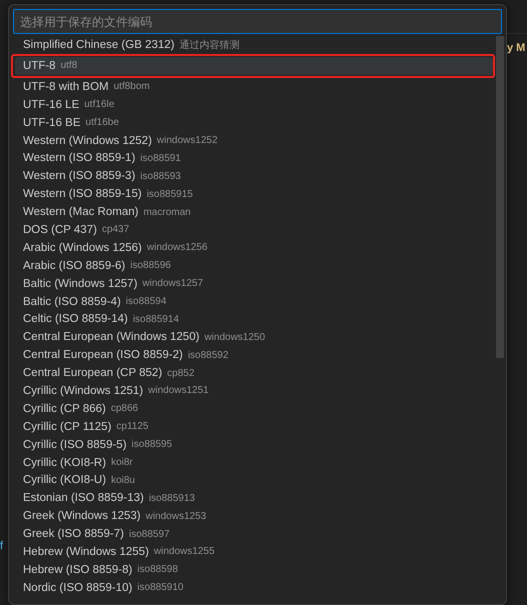  Describe the element at coordinates (255, 45) in the screenshot. I see `encoding-item: Simplified Chinese (GB 2312) 通过内容猜测` at that location.